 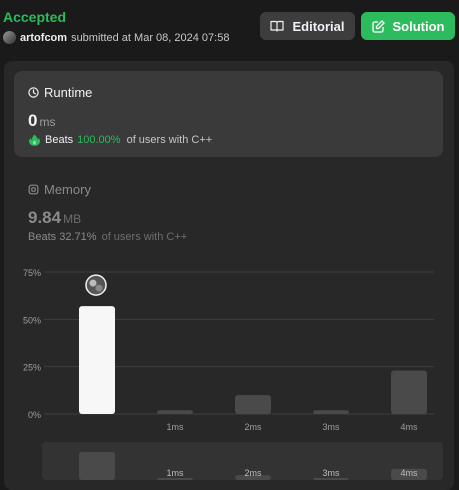 I want to click on minimap-tick-label: 1ms, so click(x=175, y=473).